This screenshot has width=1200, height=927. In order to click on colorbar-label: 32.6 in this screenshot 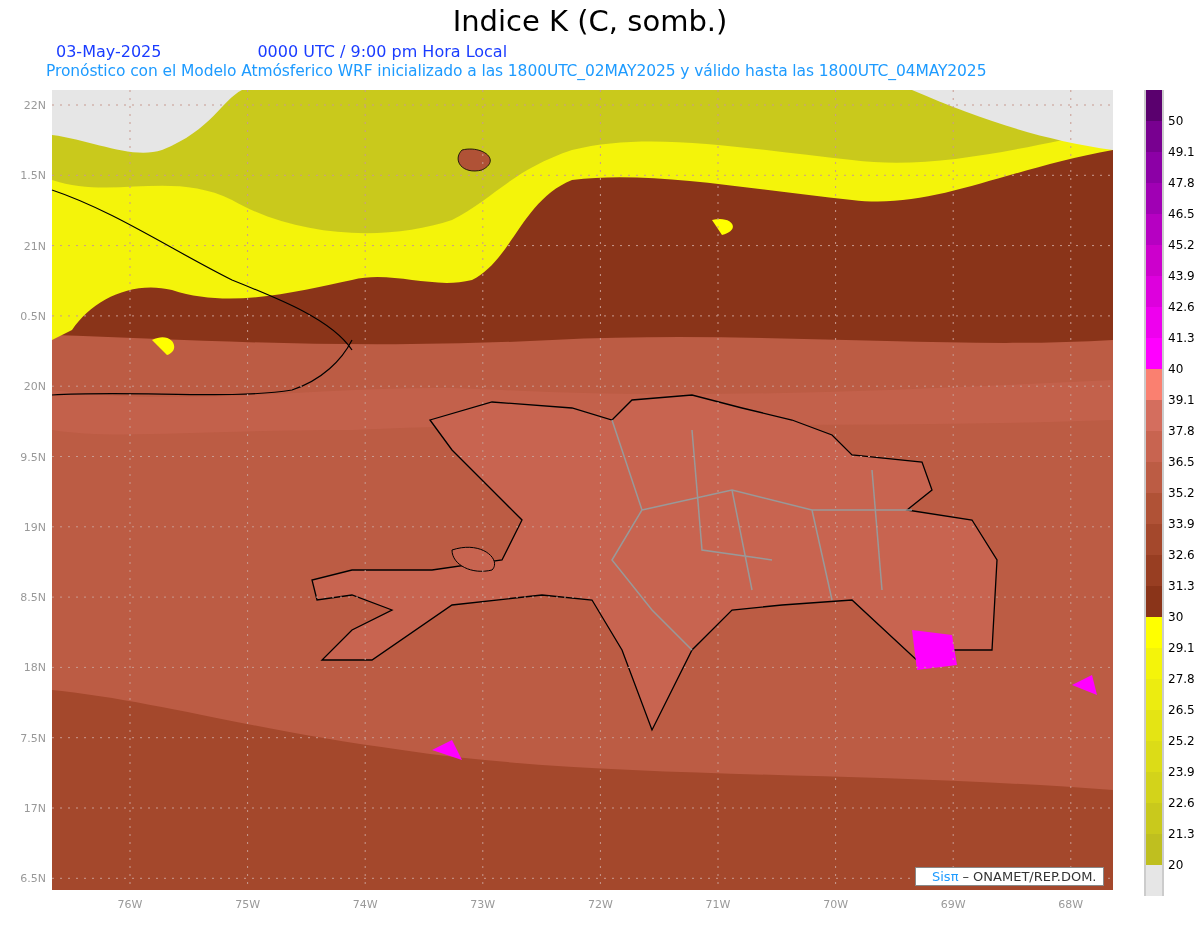, I will do `click(1181, 555)`.